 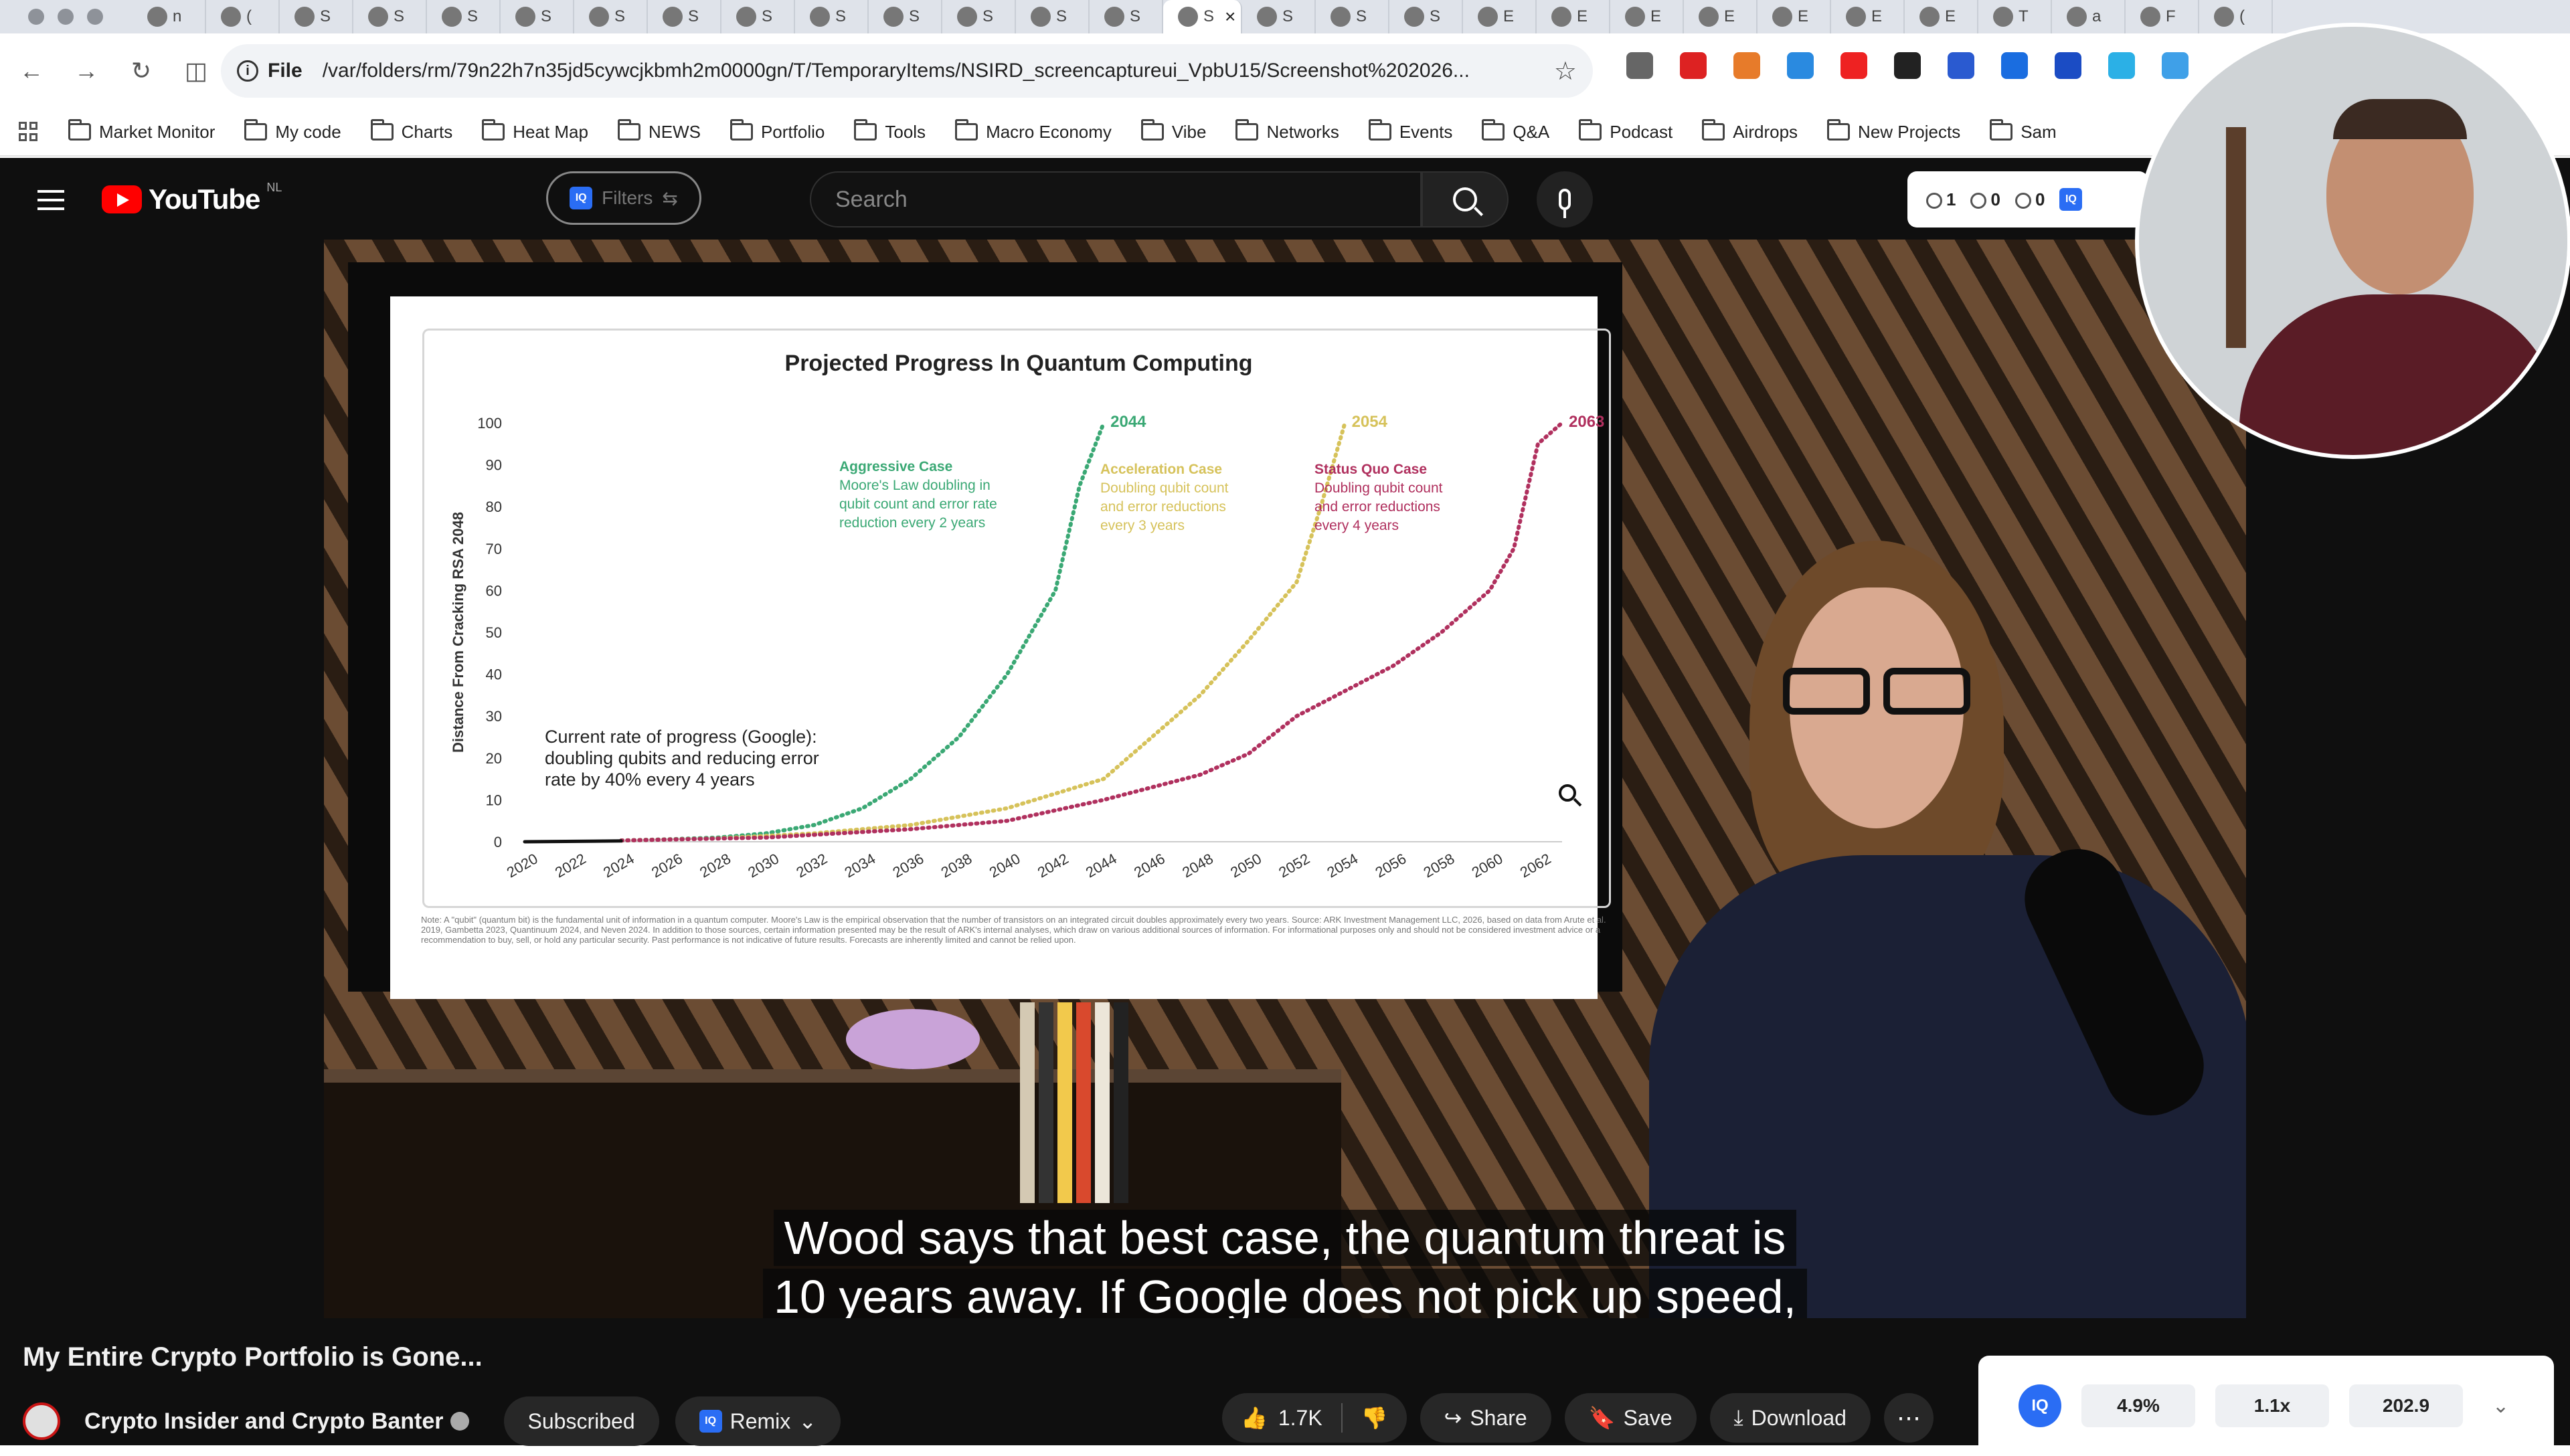 I want to click on layers-extension-icon, so click(x=1961, y=65).